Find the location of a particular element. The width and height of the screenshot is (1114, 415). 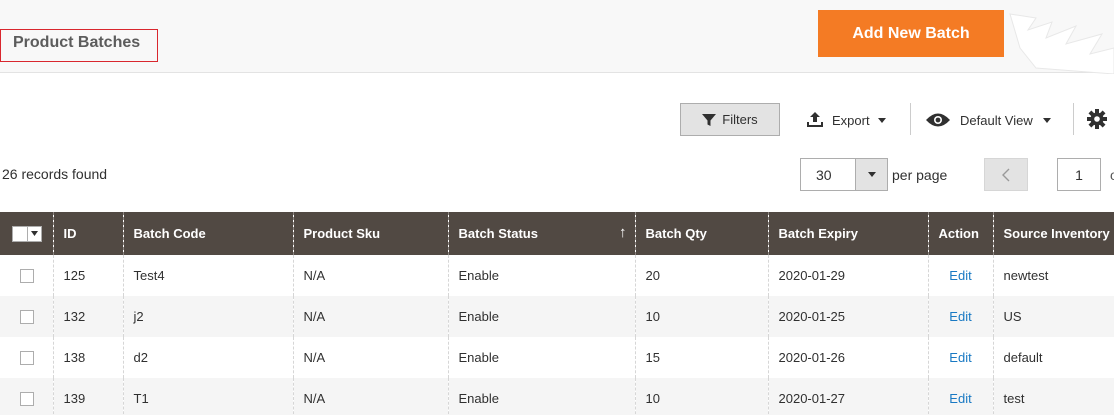

per-page-dropdown-button is located at coordinates (871, 174).